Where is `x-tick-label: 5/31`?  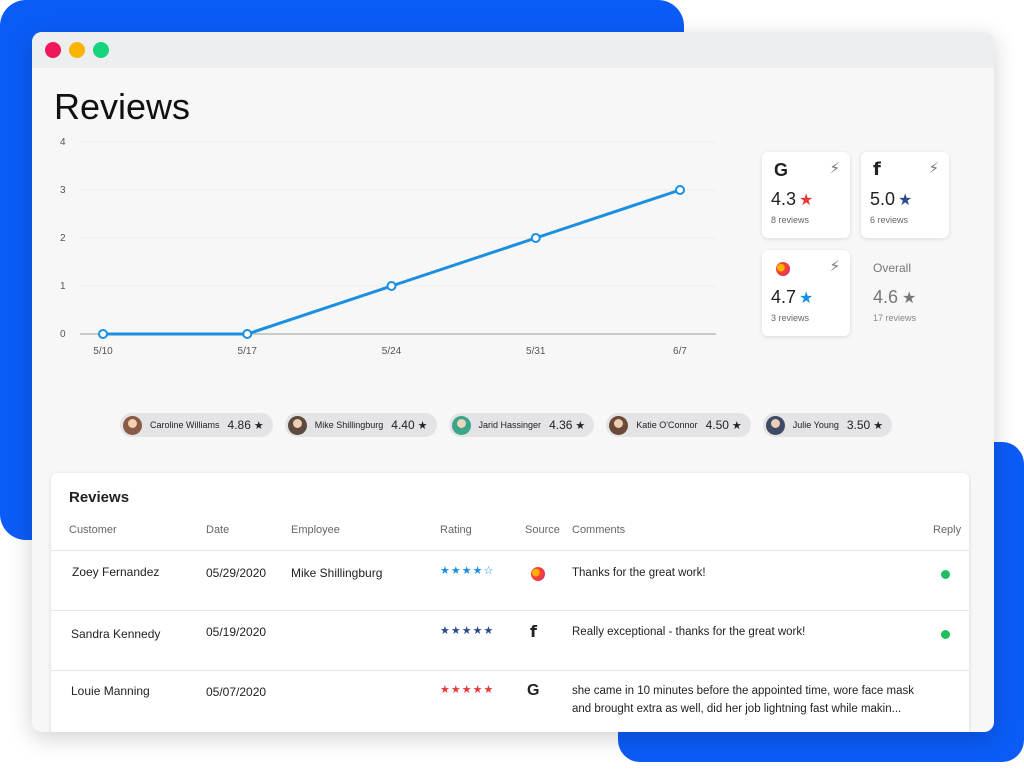 x-tick-label: 5/31 is located at coordinates (536, 351).